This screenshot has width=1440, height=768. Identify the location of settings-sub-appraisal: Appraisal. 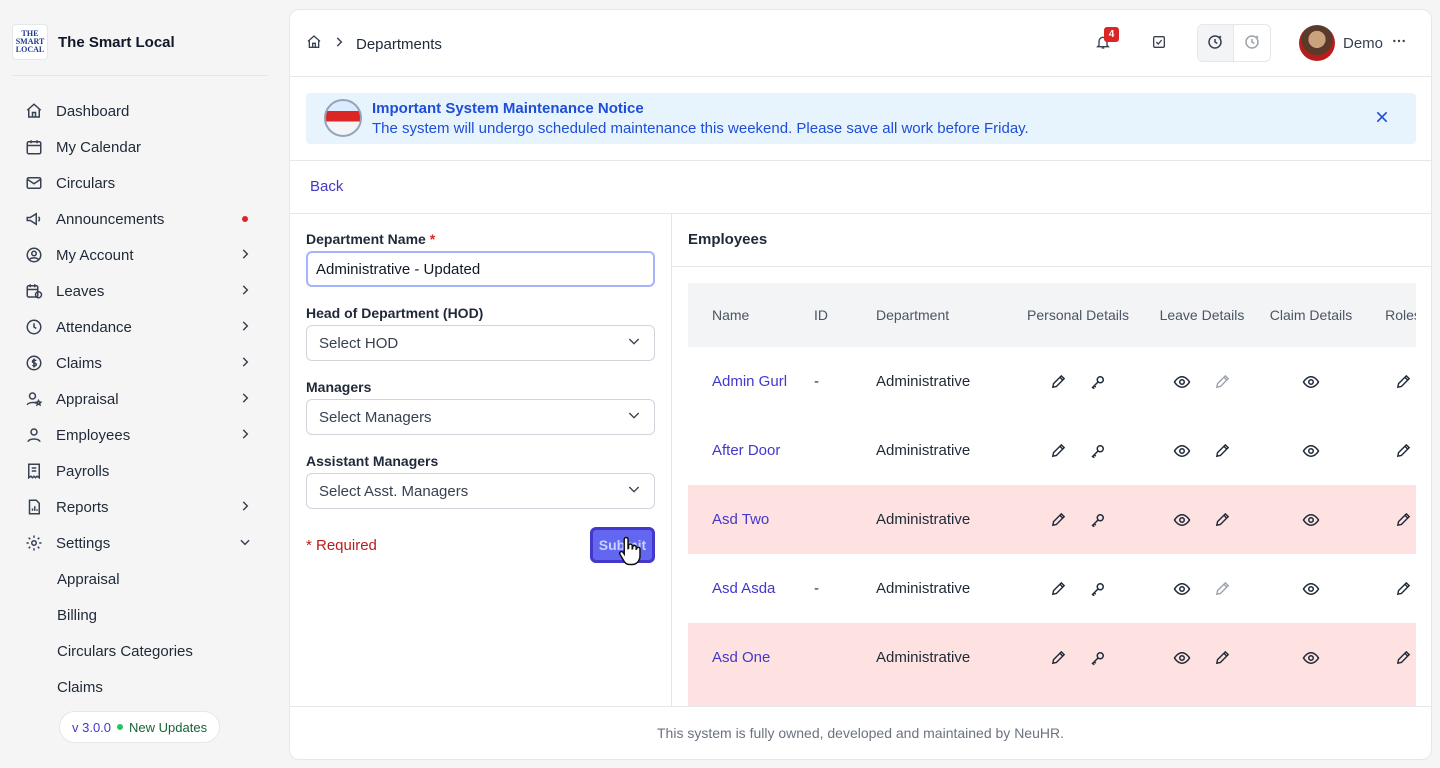
(141, 579).